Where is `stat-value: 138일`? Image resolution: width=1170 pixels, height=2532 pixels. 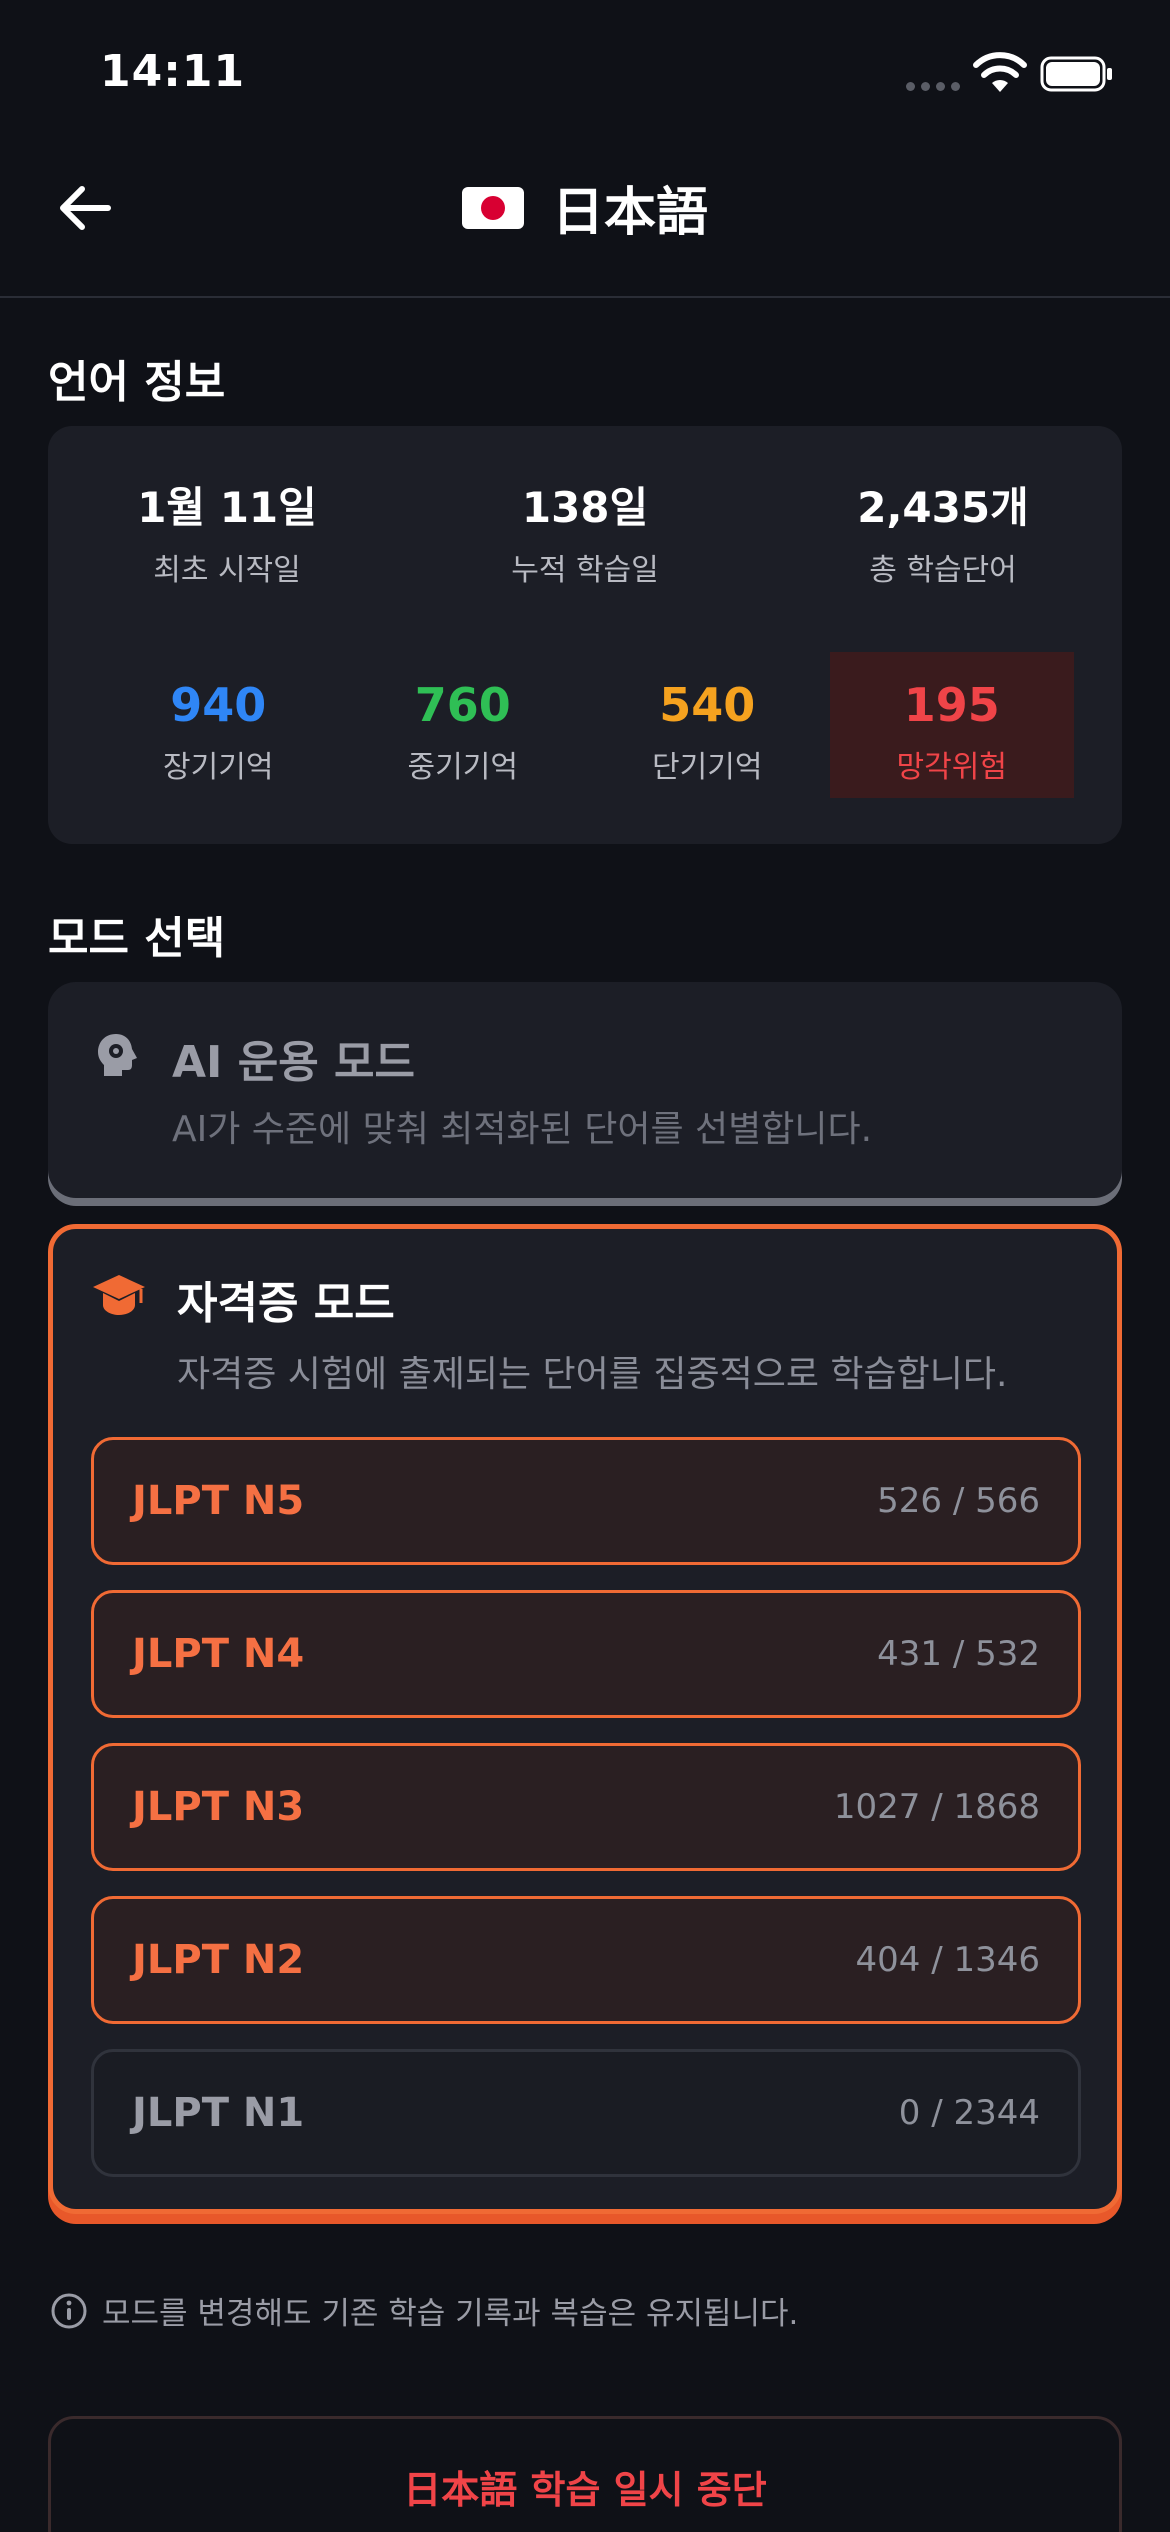
stat-value: 138일 is located at coordinates (585, 507).